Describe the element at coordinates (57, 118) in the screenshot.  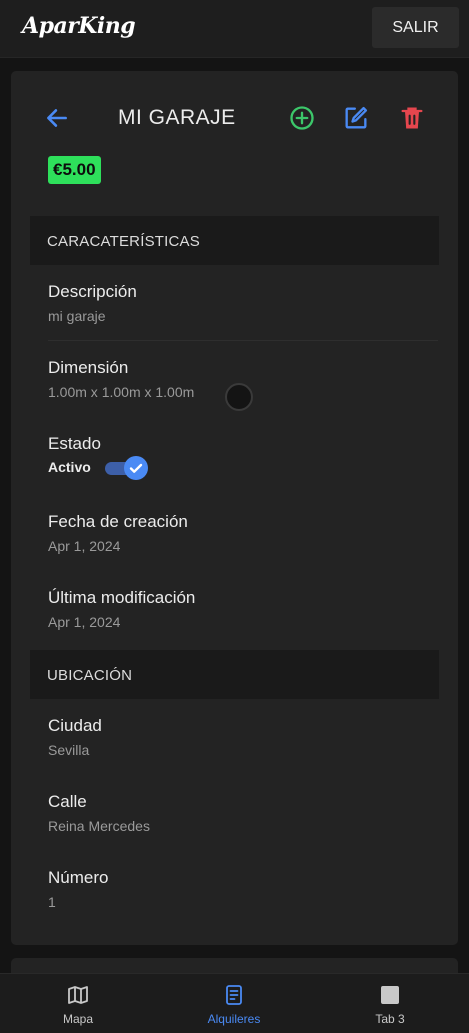
I see `back-arrow-icon` at that location.